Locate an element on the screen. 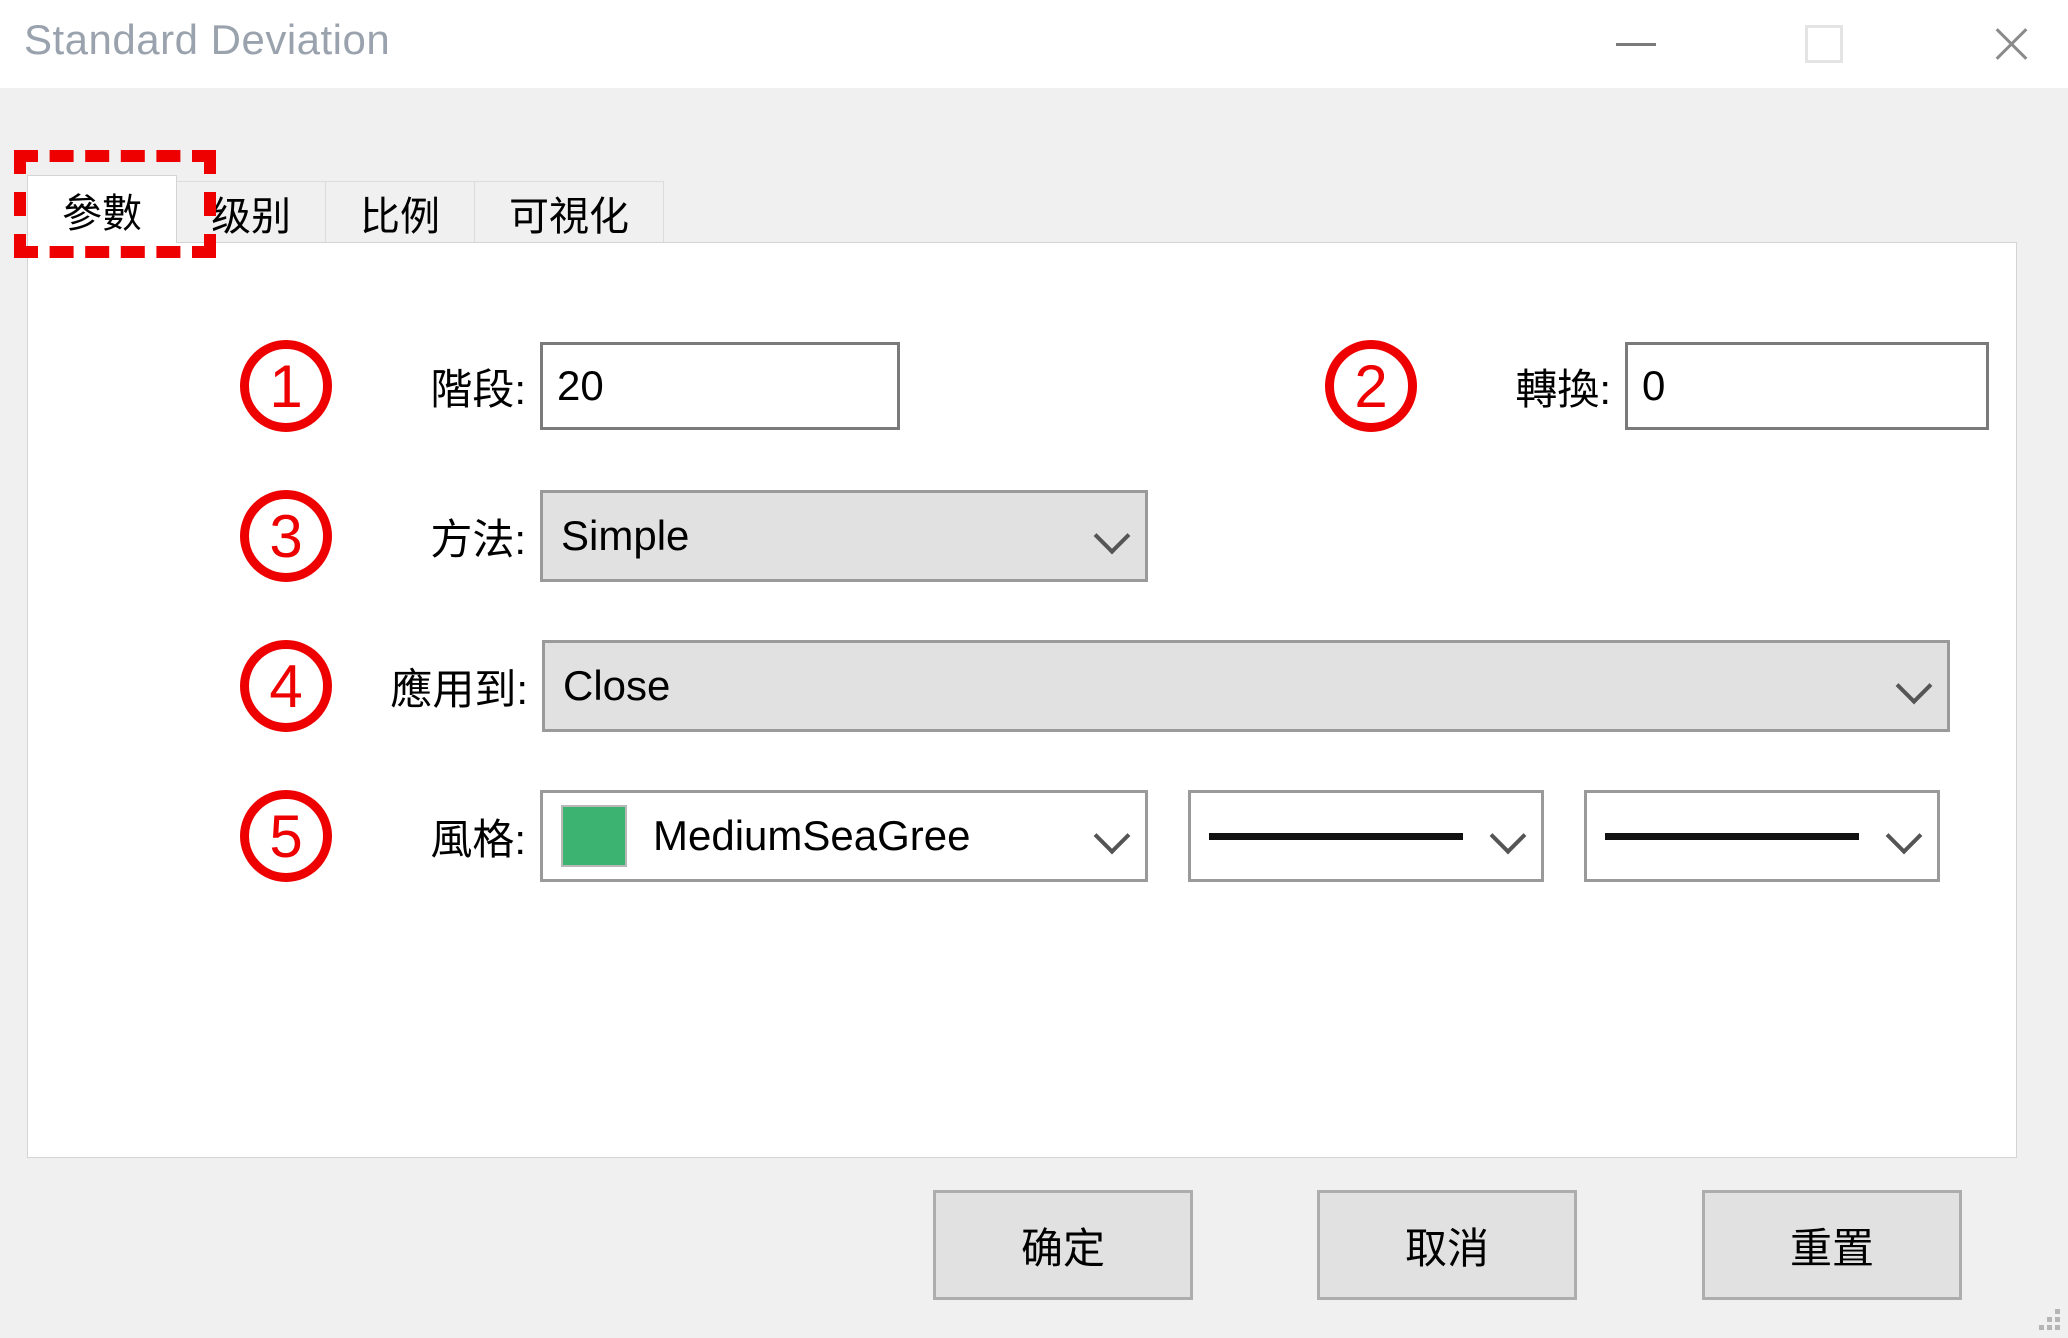 The image size is (2068, 1338). tab-scale-label: 比例 is located at coordinates (400, 216).